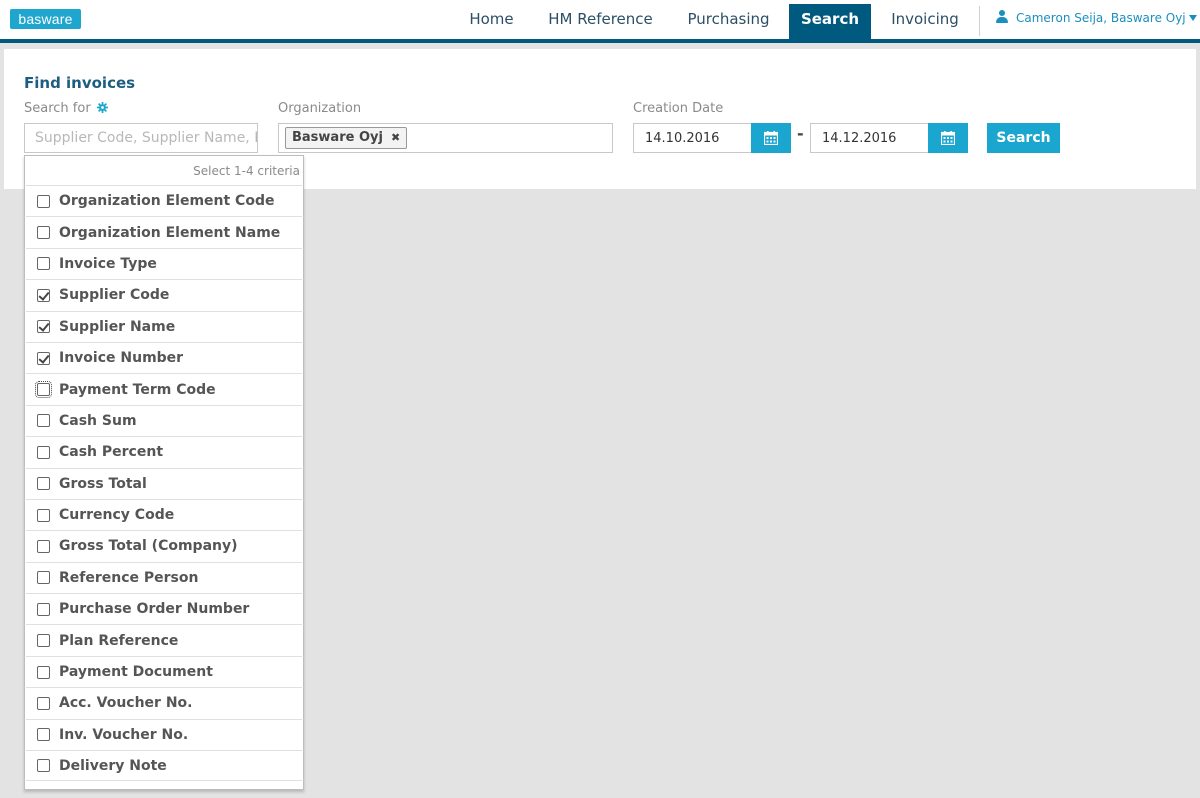 The width and height of the screenshot is (1200, 798). I want to click on organization-label: Organization, so click(320, 108).